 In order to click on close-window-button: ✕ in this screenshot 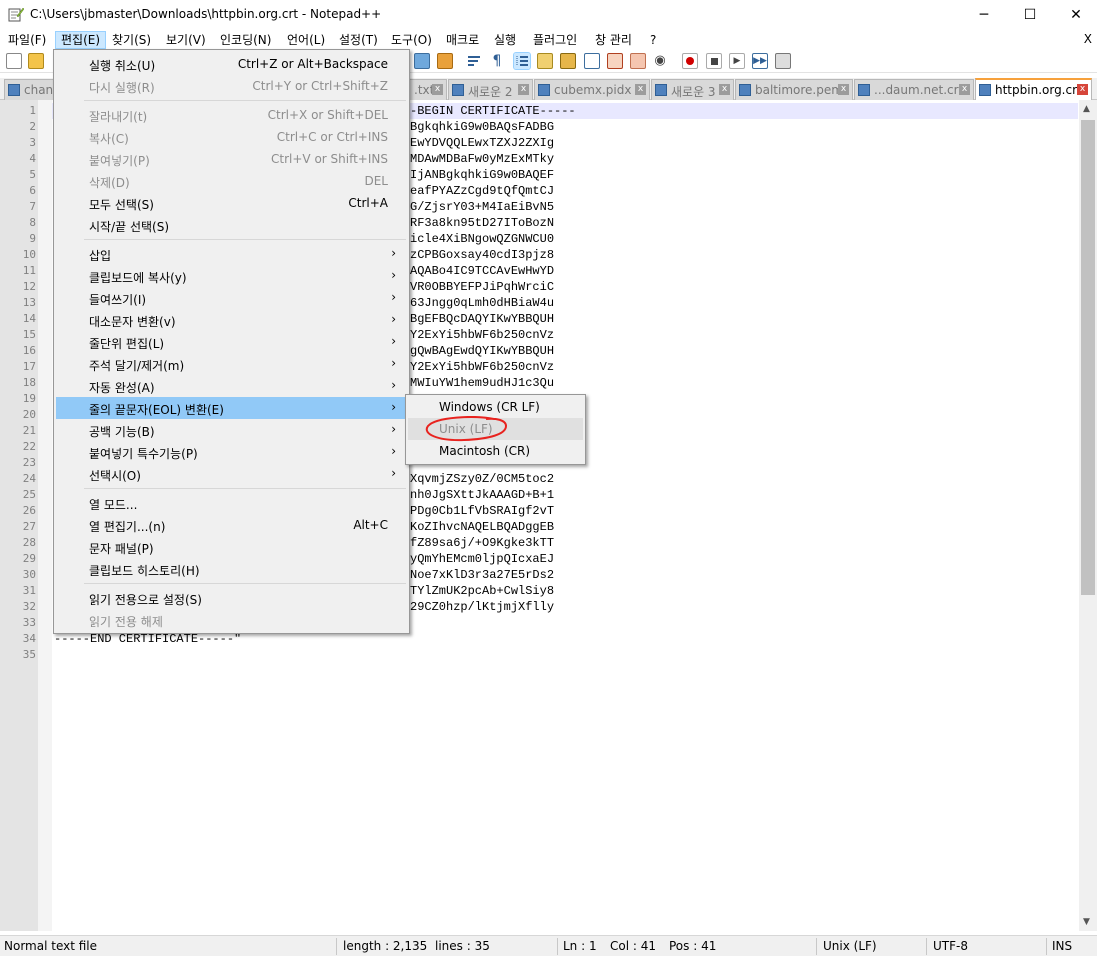, I will do `click(1075, 14)`.